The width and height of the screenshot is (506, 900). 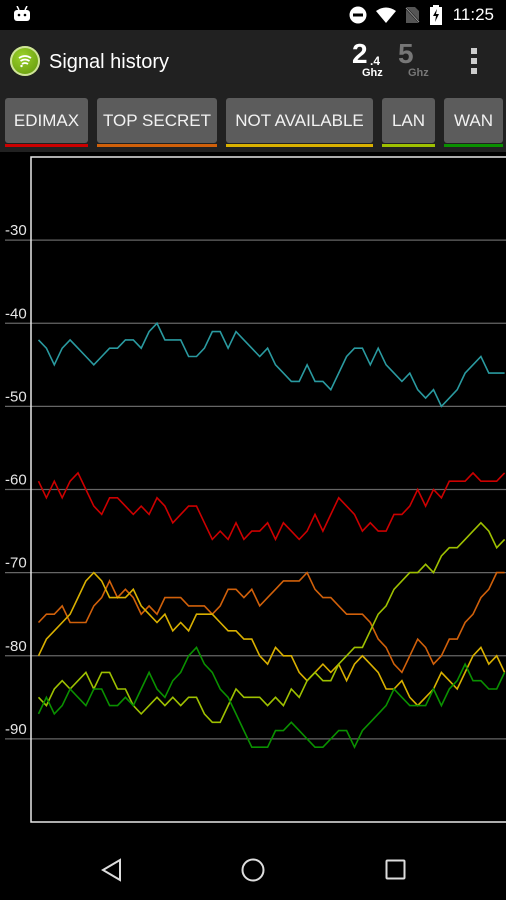 What do you see at coordinates (412, 15) in the screenshot?
I see `no-sim-icon` at bounding box center [412, 15].